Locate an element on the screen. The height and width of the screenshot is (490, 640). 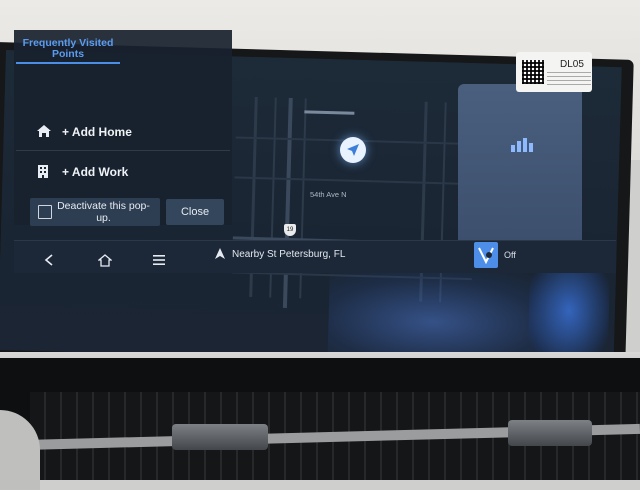
home-button is located at coordinates (105, 260).